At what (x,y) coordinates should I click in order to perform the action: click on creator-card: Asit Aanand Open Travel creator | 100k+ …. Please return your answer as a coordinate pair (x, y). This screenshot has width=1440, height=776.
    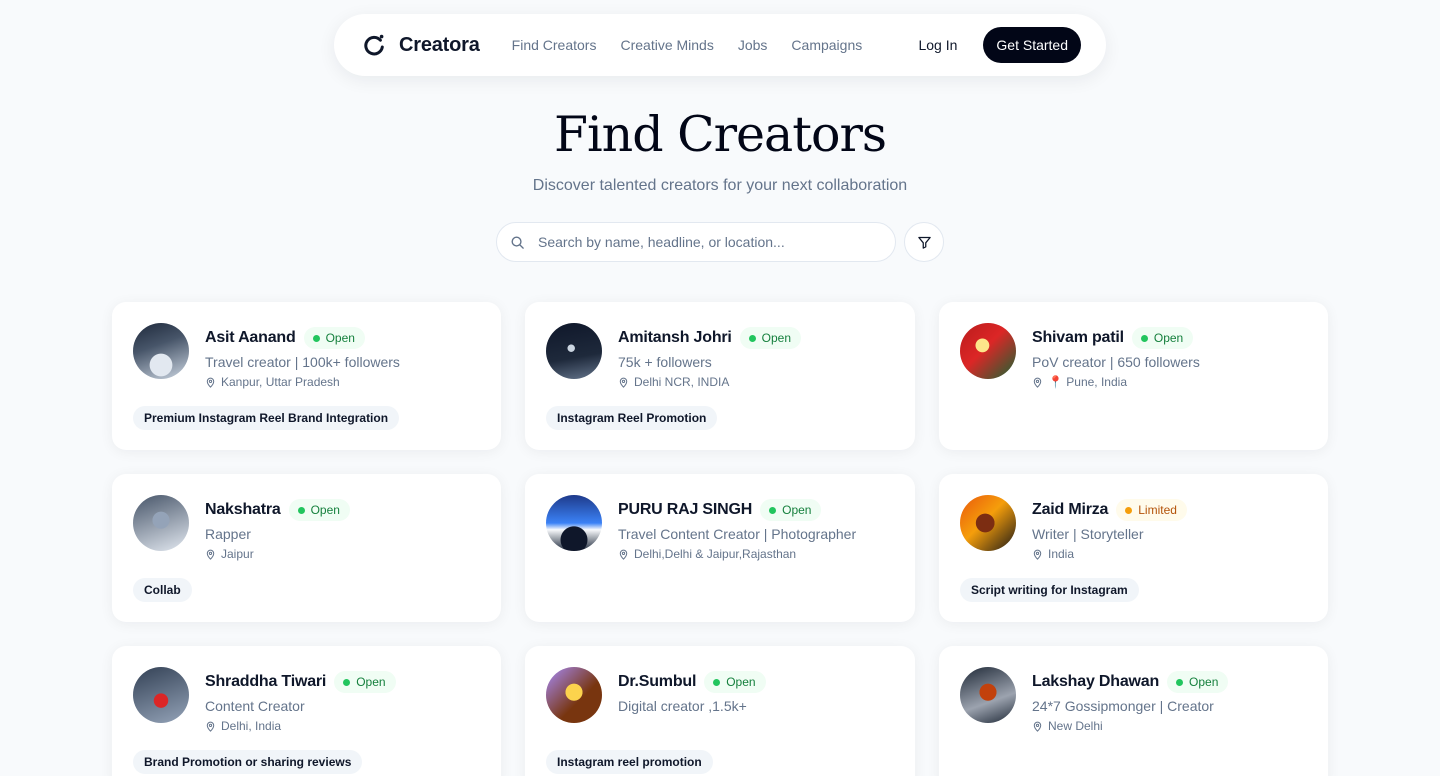
    Looking at the image, I should click on (306, 376).